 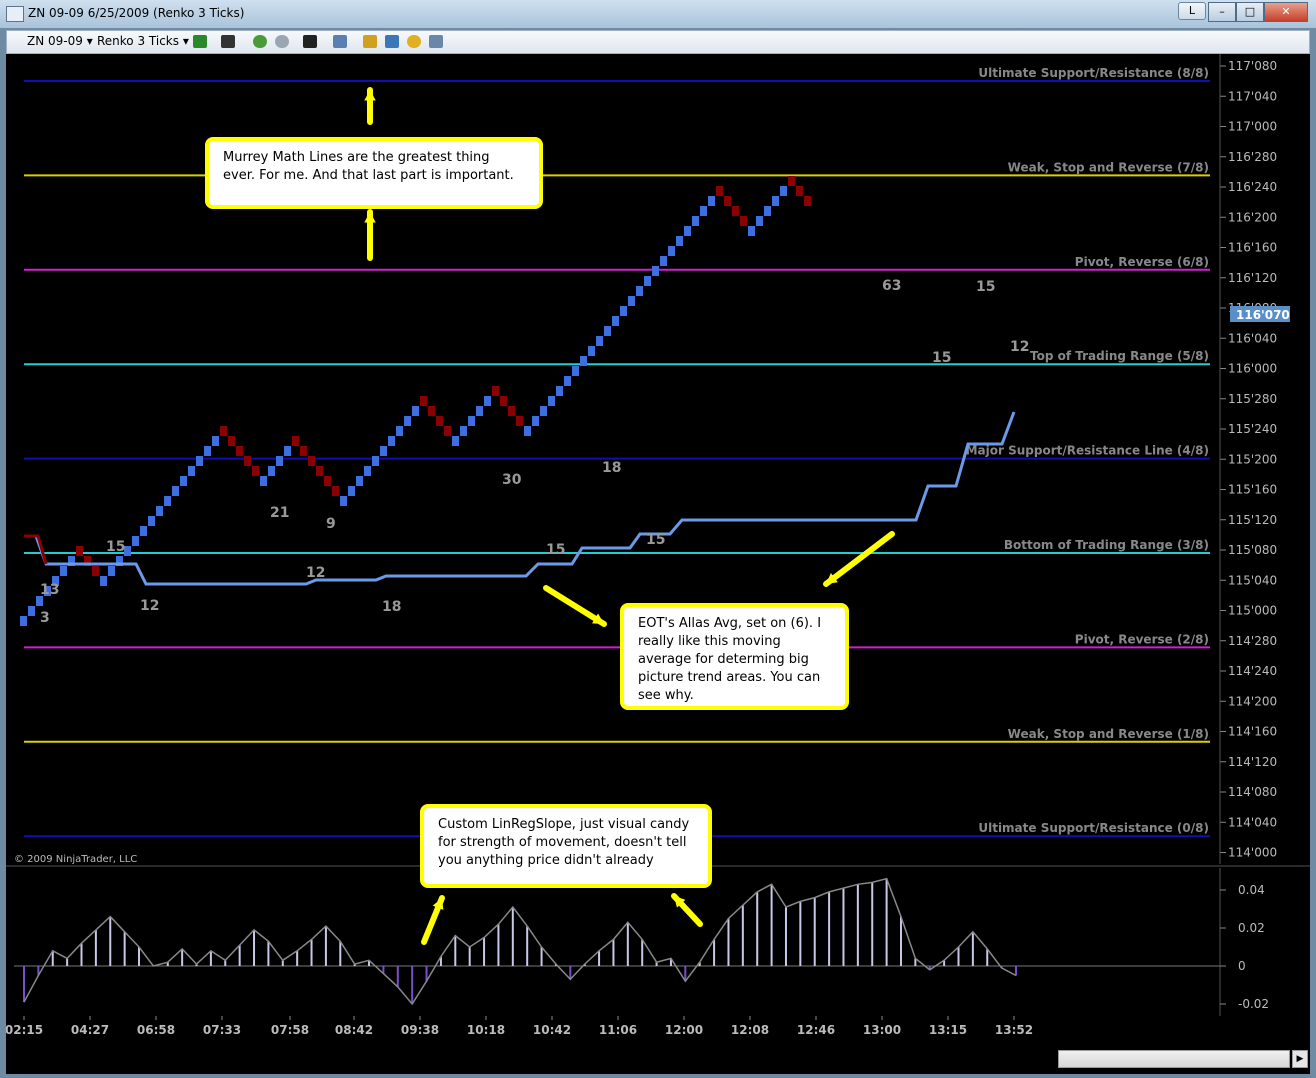 I want to click on callout-arrow, so click(x=859, y=559).